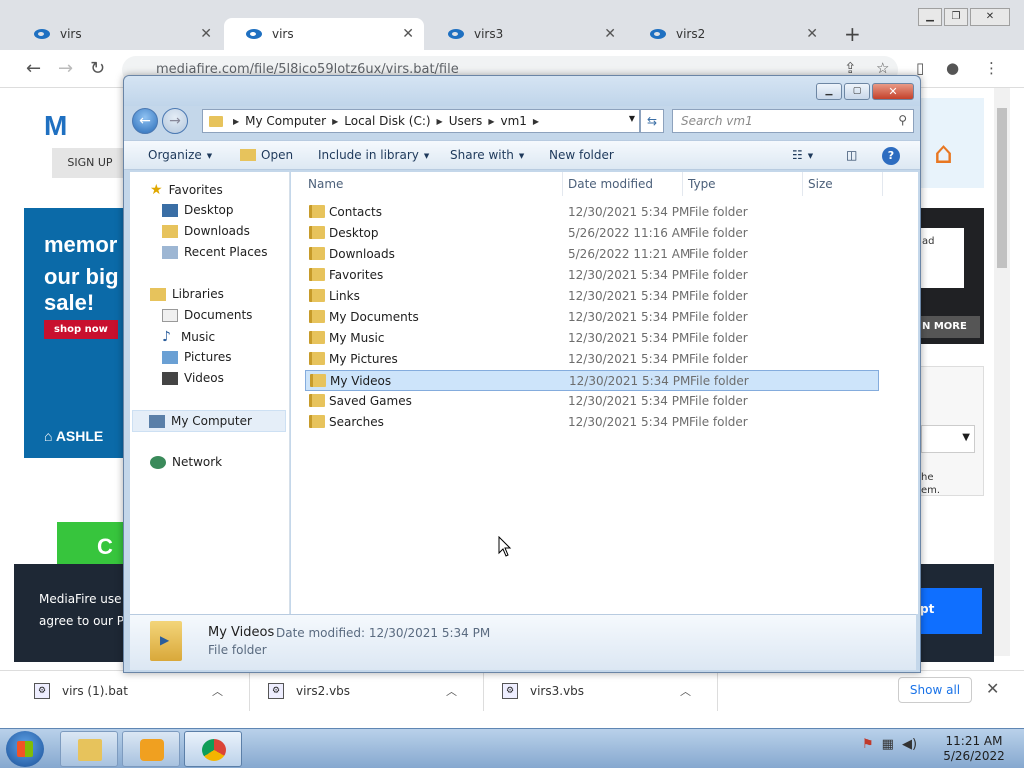 This screenshot has width=1024, height=768. What do you see at coordinates (125, 691) in the screenshot?
I see `download-item-0: ⚙ virs (1).bat ︿` at bounding box center [125, 691].